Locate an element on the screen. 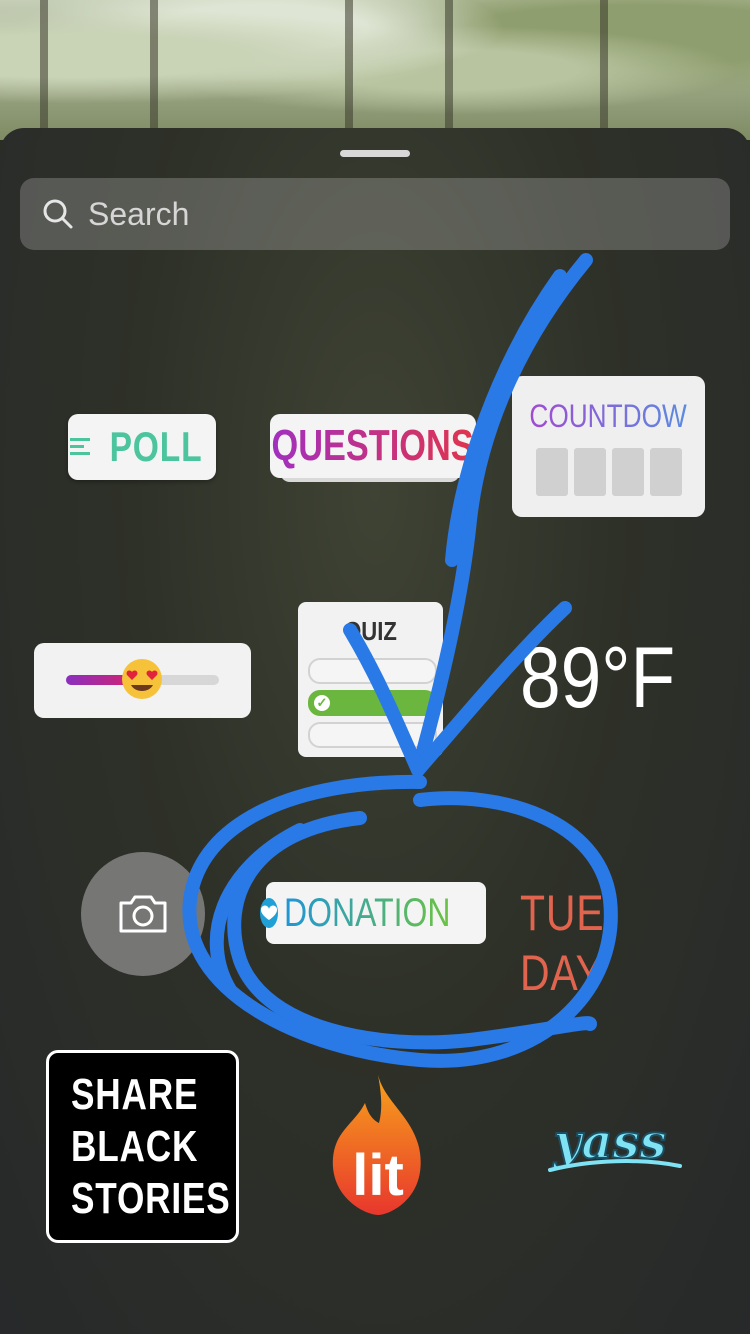 This screenshot has height=1334, width=750. questions-sticker: QUESTIONS is located at coordinates (375, 454).